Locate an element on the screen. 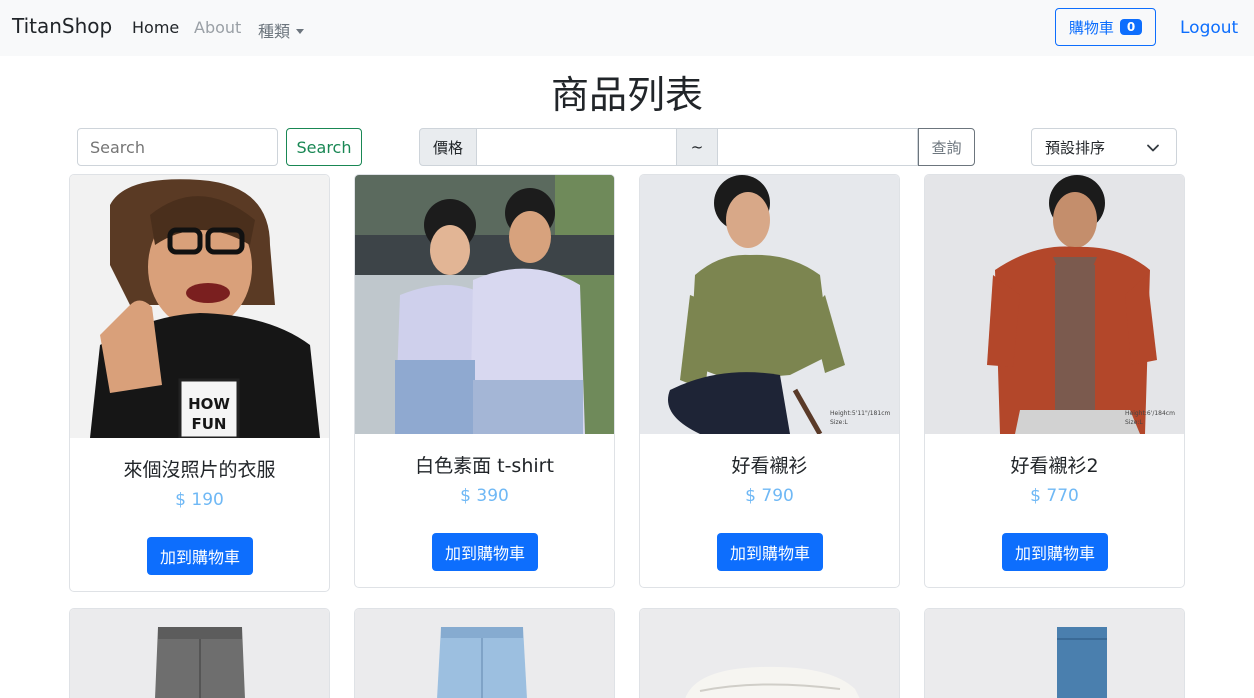 This screenshot has width=1254, height=698. search-button: Search is located at coordinates (324, 147).